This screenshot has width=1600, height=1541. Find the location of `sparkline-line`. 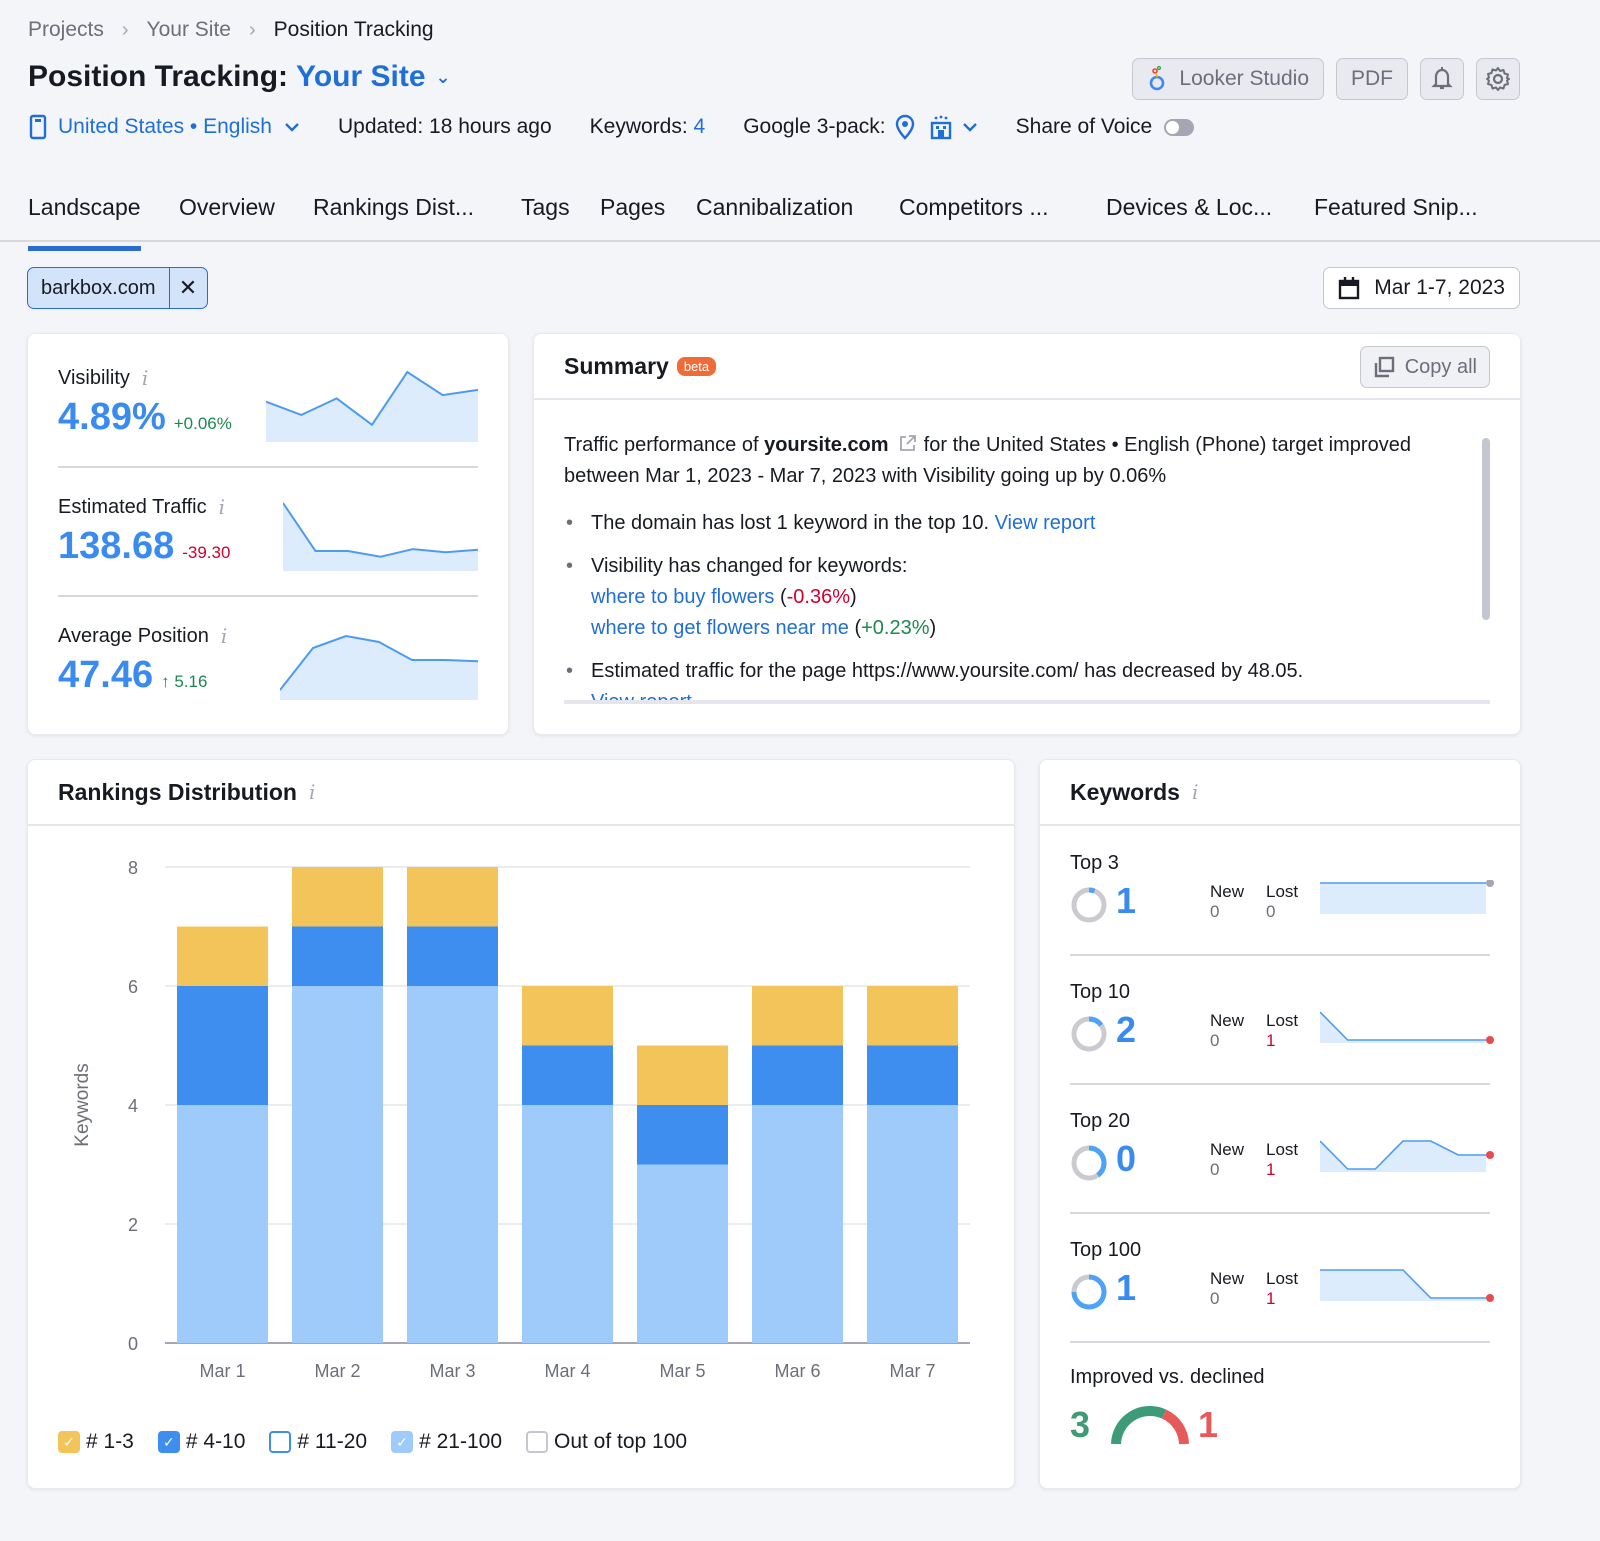

sparkline-line is located at coordinates (1403, 1026).